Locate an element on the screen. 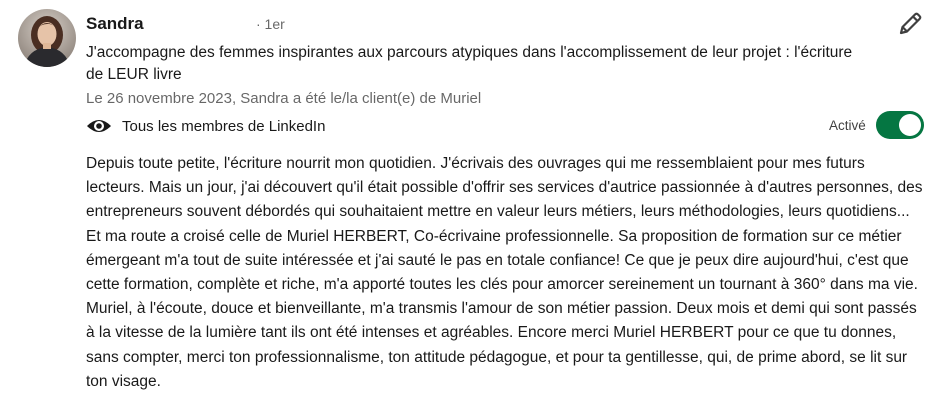 The width and height of the screenshot is (945, 407). edit-button is located at coordinates (910, 24).